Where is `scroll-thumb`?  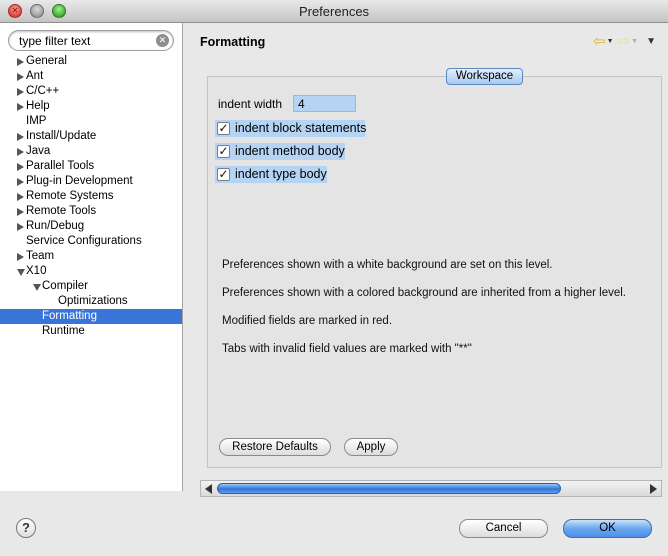
scroll-thumb is located at coordinates (389, 488).